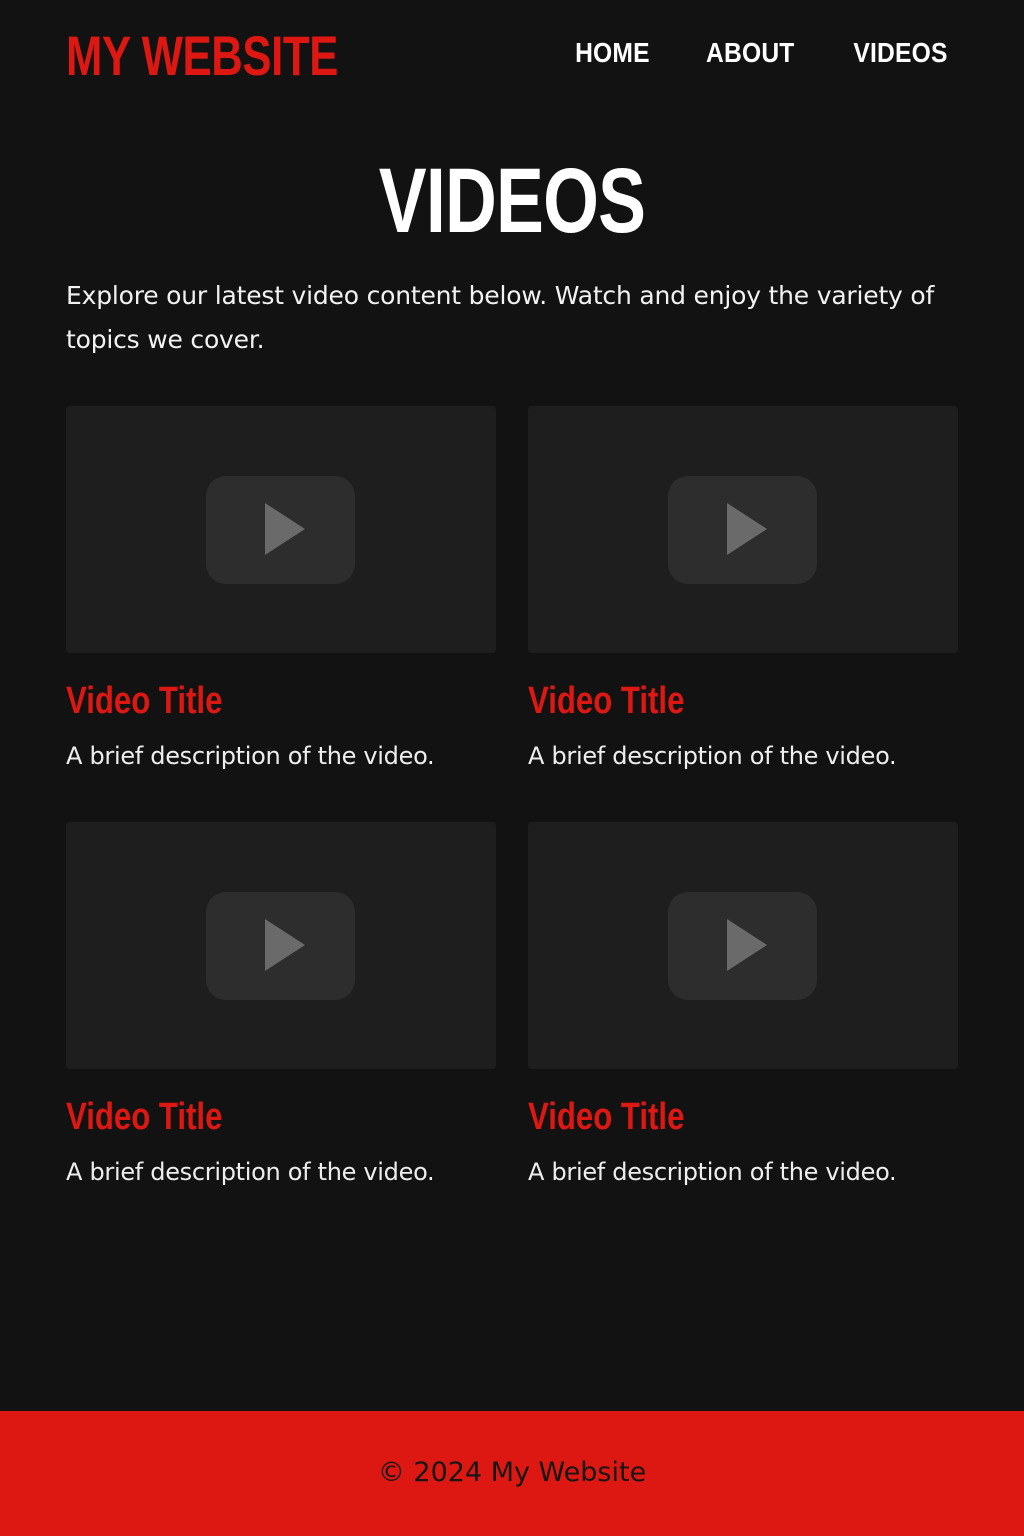 This screenshot has width=1024, height=1536. Describe the element at coordinates (512, 201) in the screenshot. I see `page-title: VIDEOS` at that location.